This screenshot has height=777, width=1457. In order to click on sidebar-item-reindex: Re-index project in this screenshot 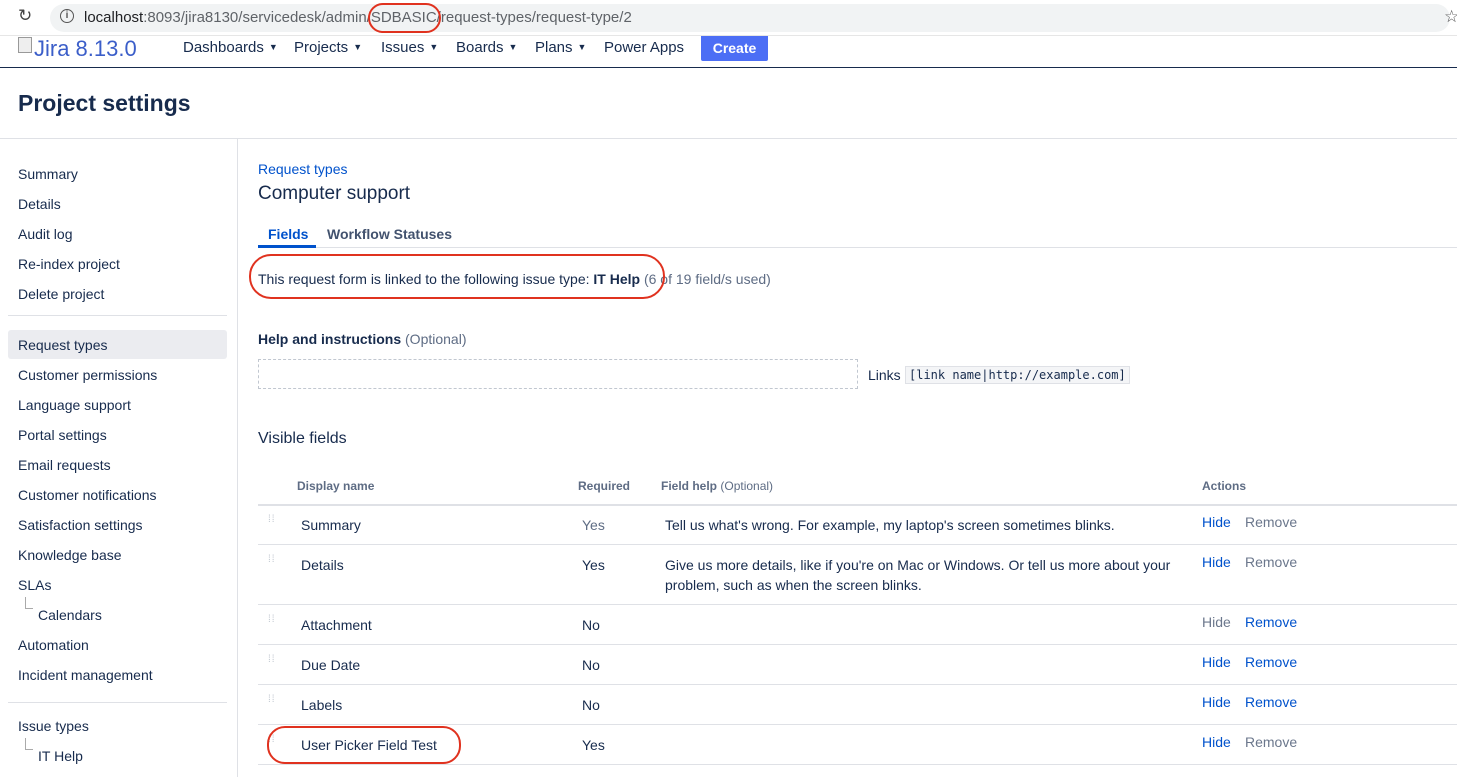, I will do `click(69, 264)`.